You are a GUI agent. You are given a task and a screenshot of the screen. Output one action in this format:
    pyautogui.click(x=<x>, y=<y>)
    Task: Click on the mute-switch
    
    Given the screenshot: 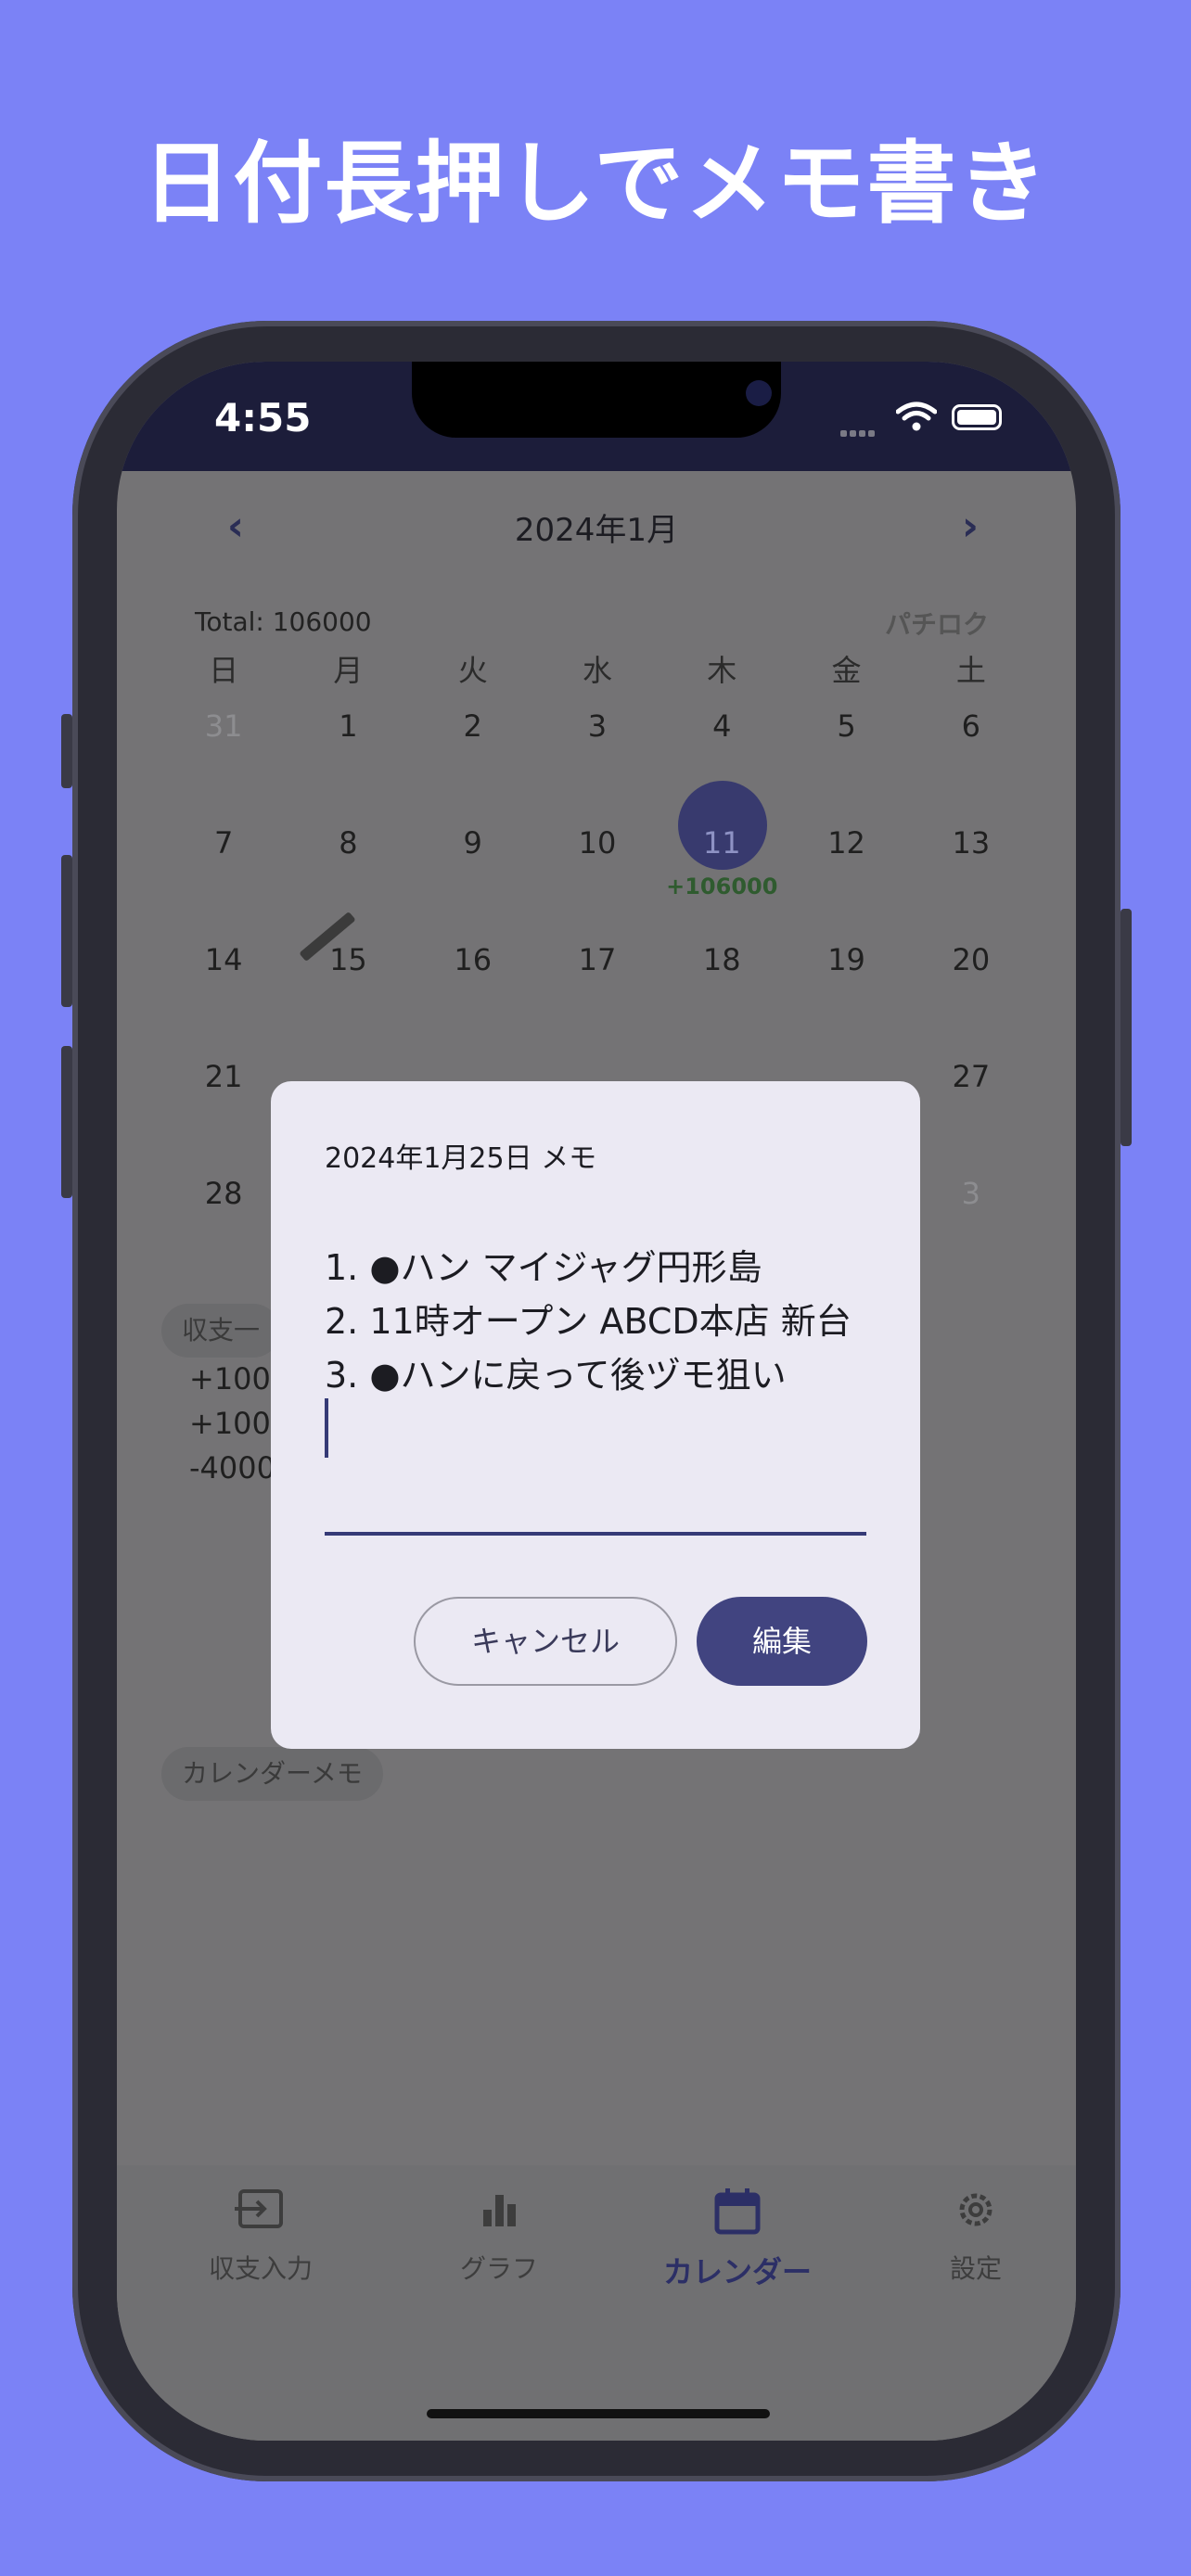 What is the action you would take?
    pyautogui.click(x=66, y=751)
    